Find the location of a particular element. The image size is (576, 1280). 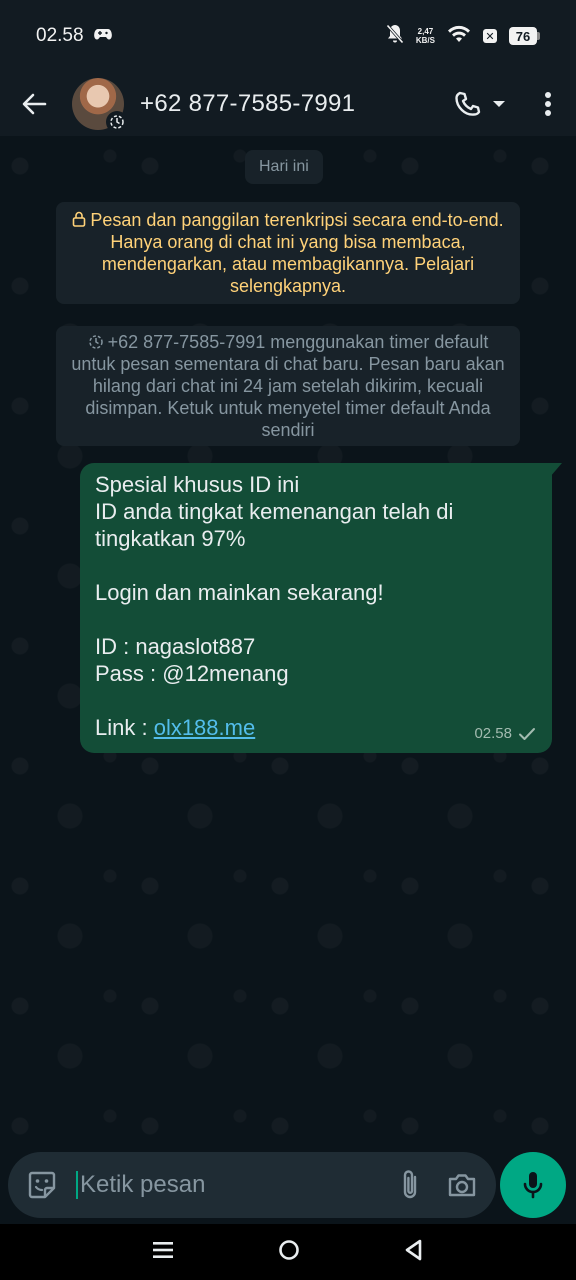

camera-button is located at coordinates (462, 1185).